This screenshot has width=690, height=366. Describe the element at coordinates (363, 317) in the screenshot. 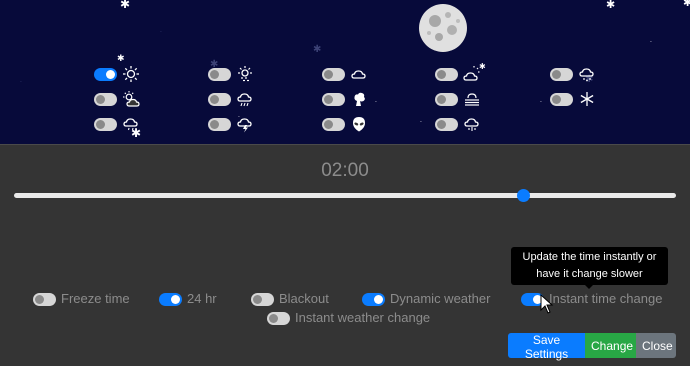

I see `instant-weather-change-label: Instant weather change` at that location.